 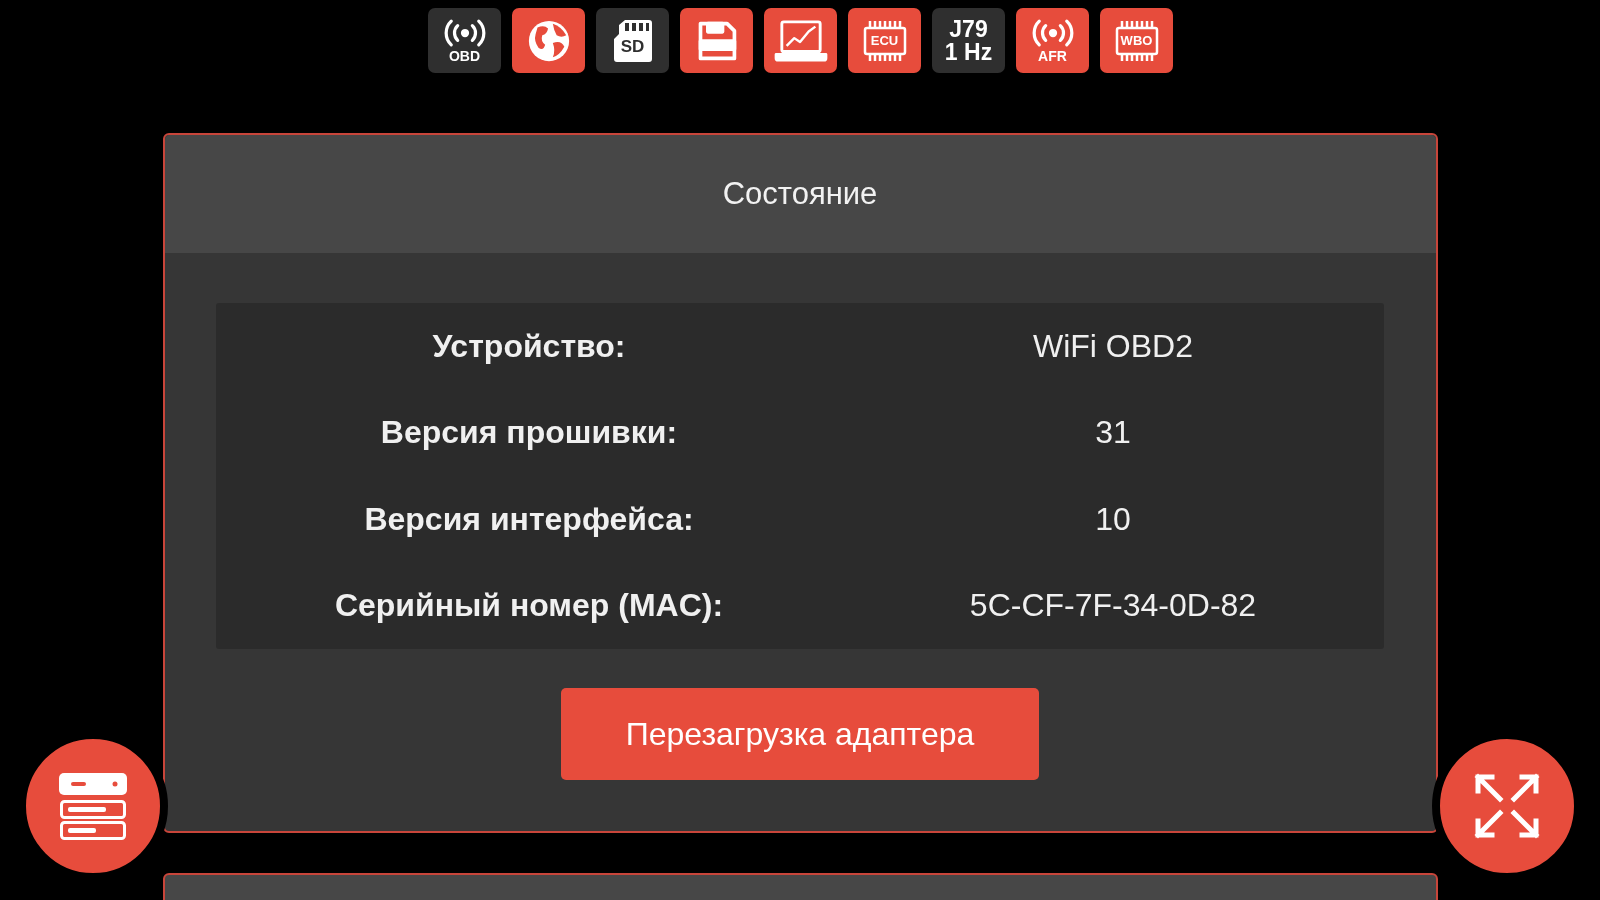 I want to click on info-value: 5C-CF-7F-34-0D-82, so click(x=1113, y=606).